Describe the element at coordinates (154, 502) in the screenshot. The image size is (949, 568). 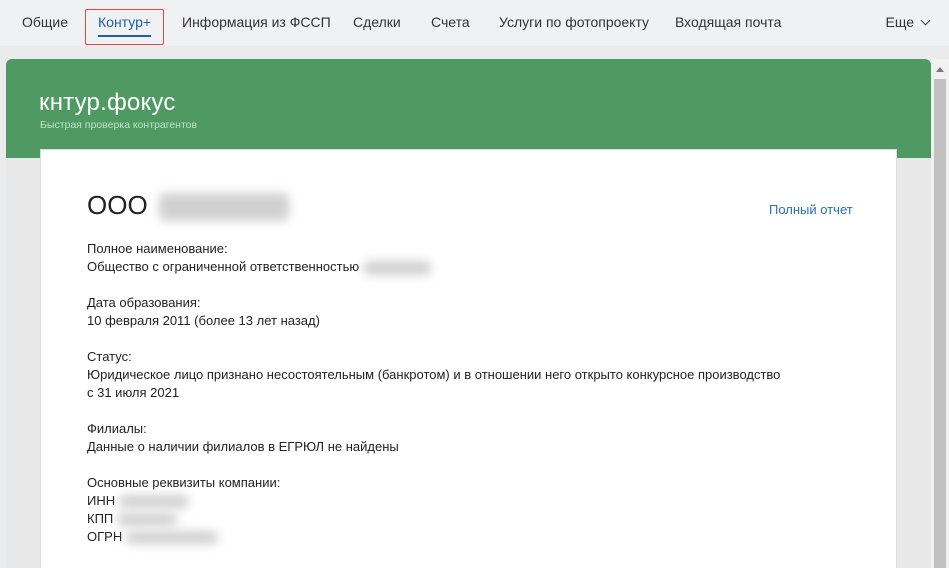
I see `redacted-inn` at that location.